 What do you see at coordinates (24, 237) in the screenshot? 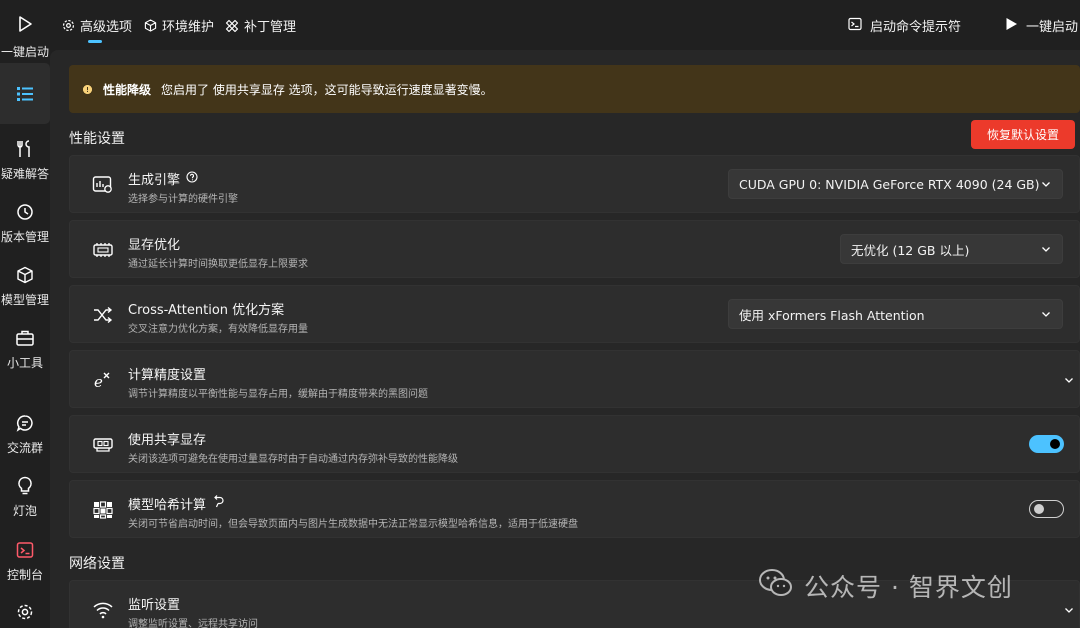
I see `sidebar-item-label: 版本管理` at bounding box center [24, 237].